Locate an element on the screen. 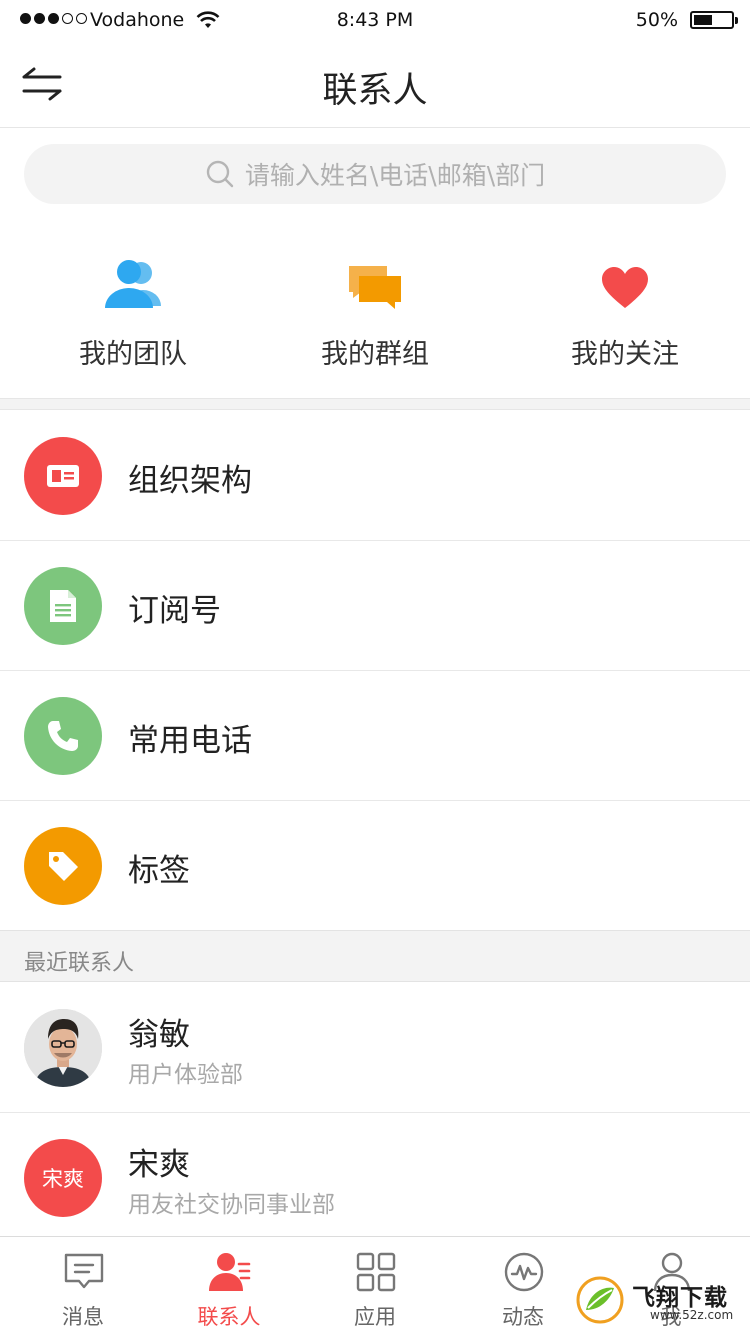 The width and height of the screenshot is (750, 1334). search-placeholder: 请输入姓名\电话\邮箱\部门 is located at coordinates (395, 175).